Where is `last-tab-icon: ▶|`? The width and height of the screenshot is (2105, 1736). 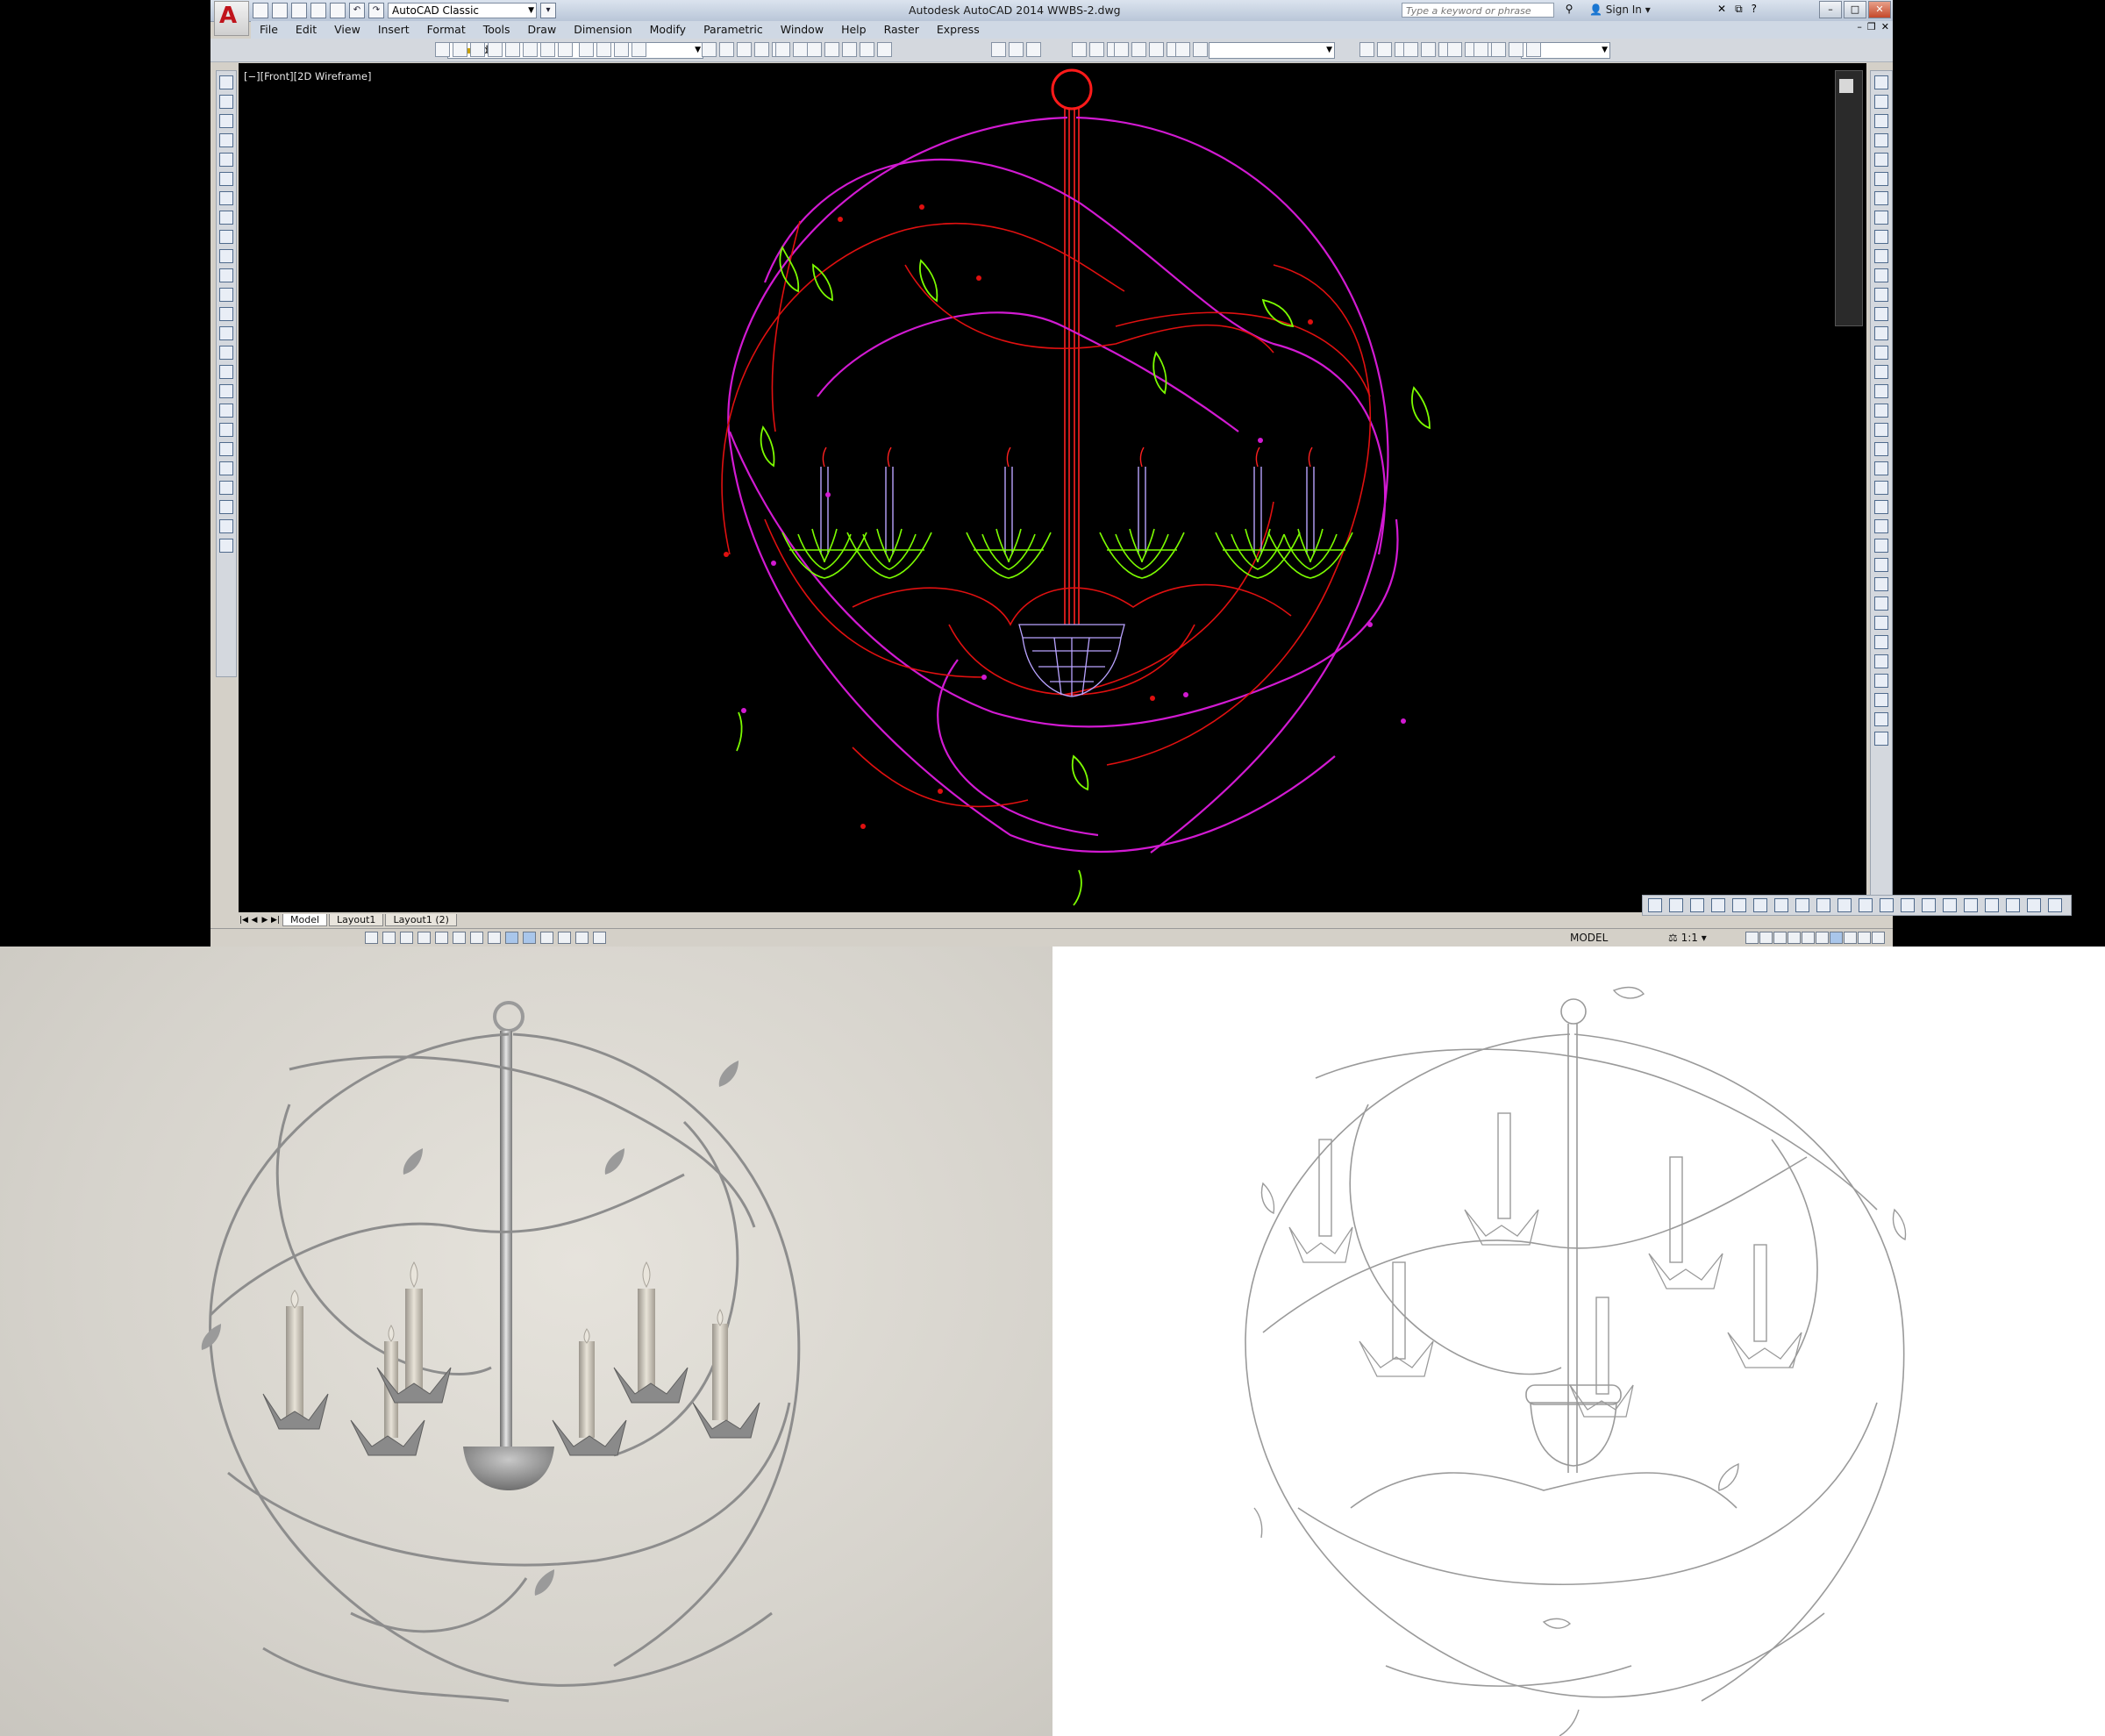
last-tab-icon: ▶| is located at coordinates (275, 920).